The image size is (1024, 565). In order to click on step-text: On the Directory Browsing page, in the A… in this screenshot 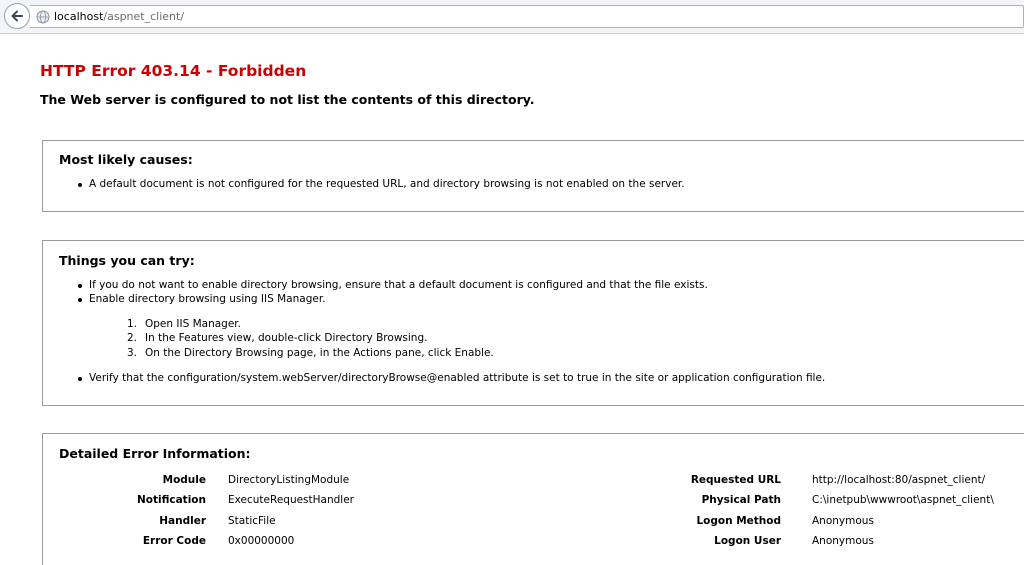, I will do `click(319, 353)`.